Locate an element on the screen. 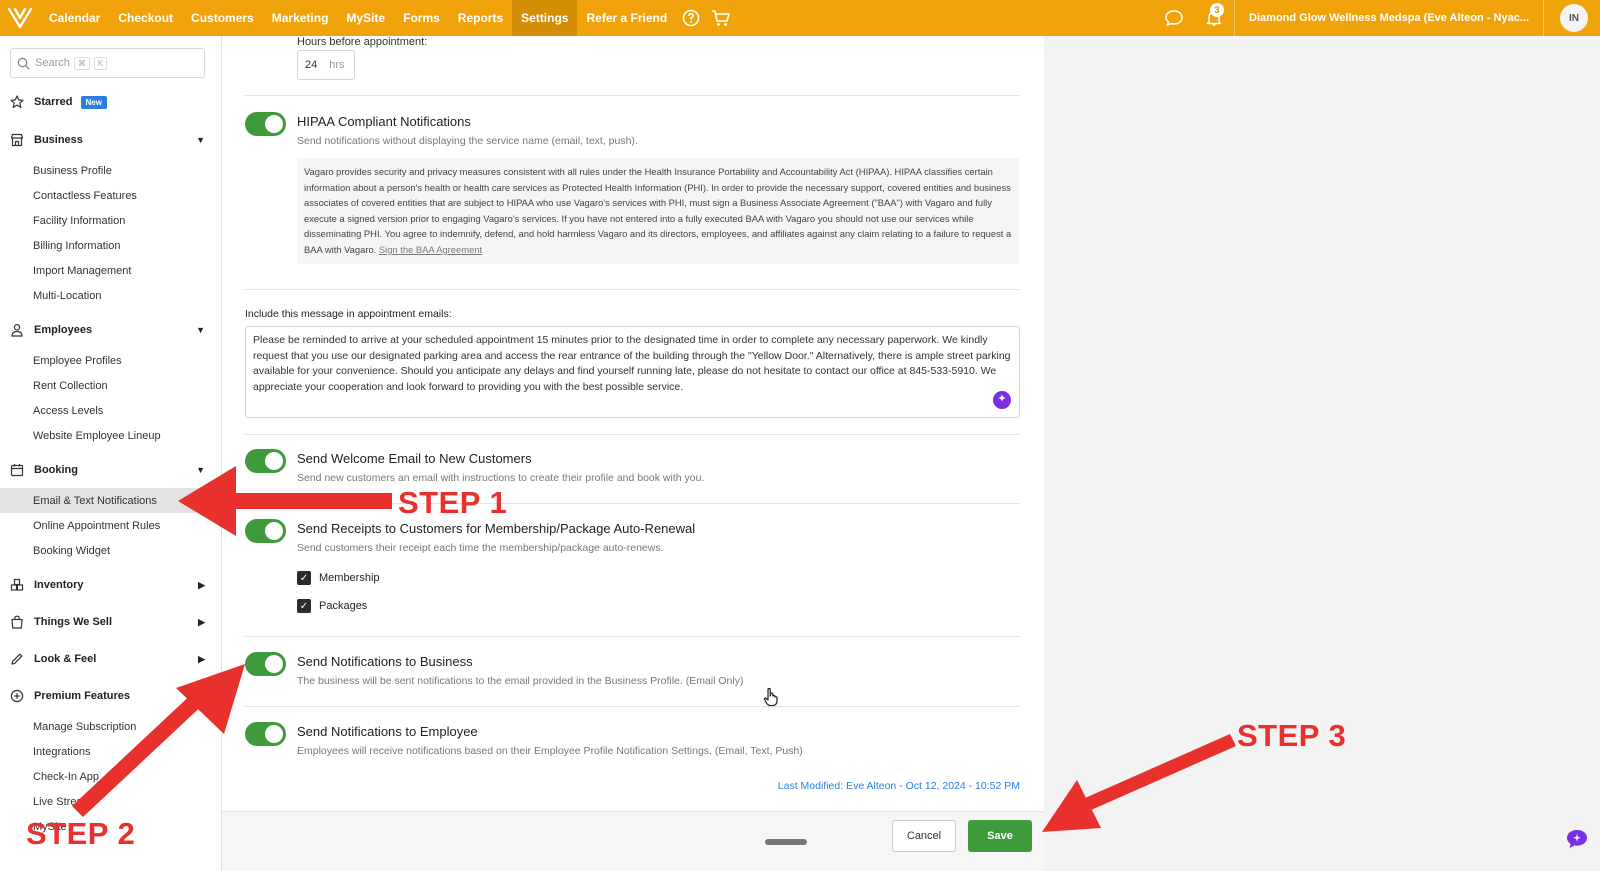 The width and height of the screenshot is (1600, 871). sidebar-item-import-management: Import Management is located at coordinates (110, 270).